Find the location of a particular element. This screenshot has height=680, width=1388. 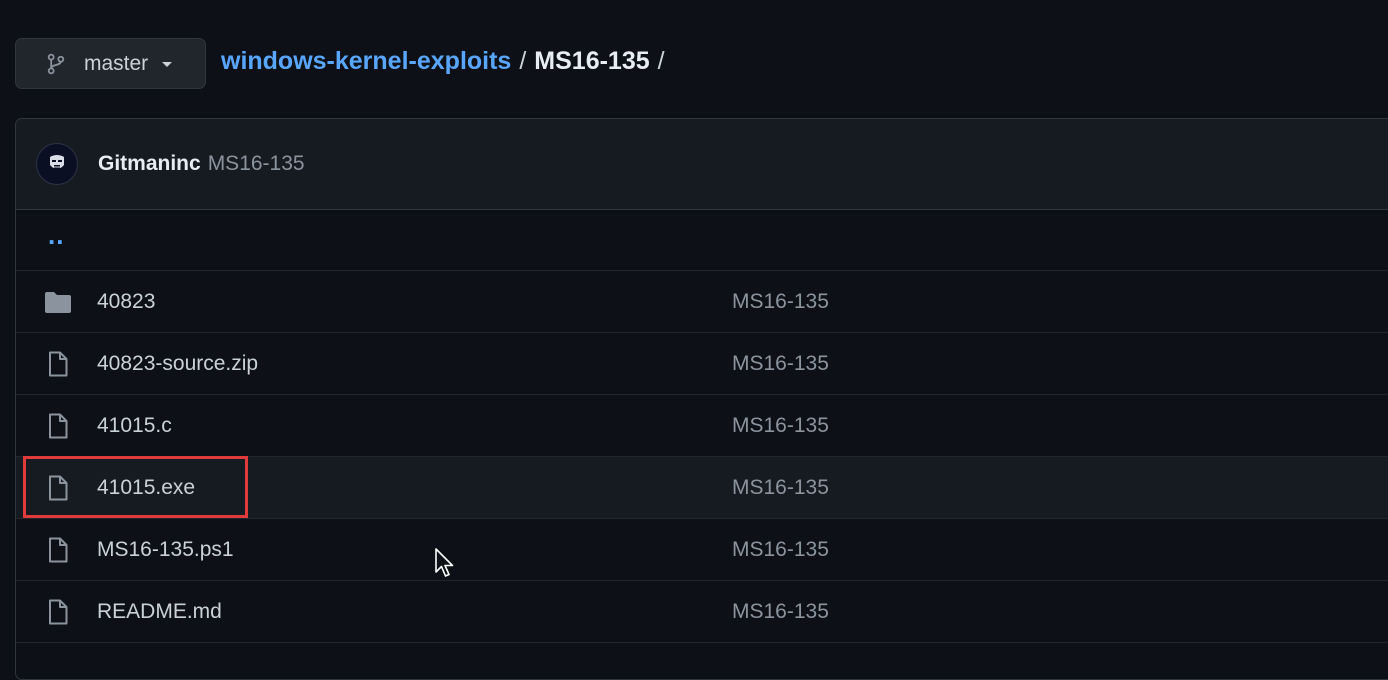

file-name: 41015.c is located at coordinates (134, 426).